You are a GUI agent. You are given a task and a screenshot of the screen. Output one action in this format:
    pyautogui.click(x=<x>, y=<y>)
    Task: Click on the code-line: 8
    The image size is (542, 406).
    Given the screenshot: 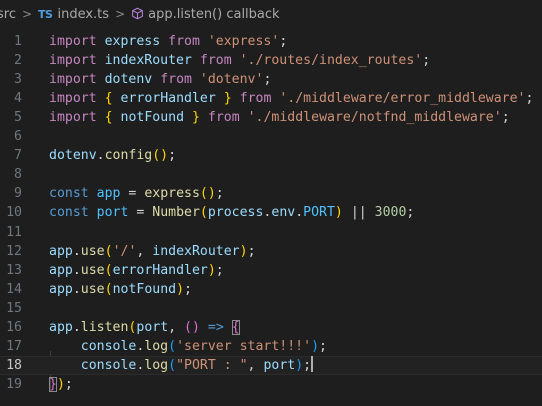 What is the action you would take?
    pyautogui.click(x=271, y=174)
    